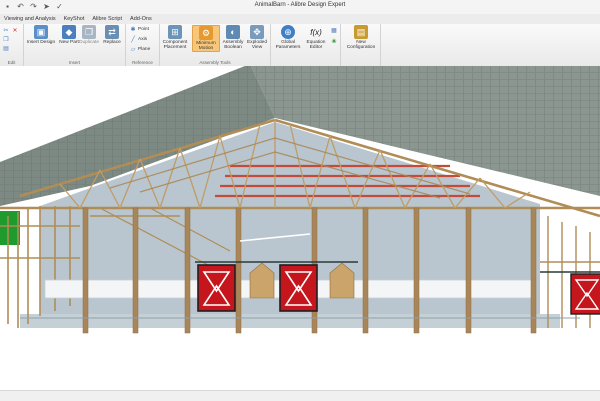  I want to click on insert-design-button: ▣ Insert Design, so click(41, 35).